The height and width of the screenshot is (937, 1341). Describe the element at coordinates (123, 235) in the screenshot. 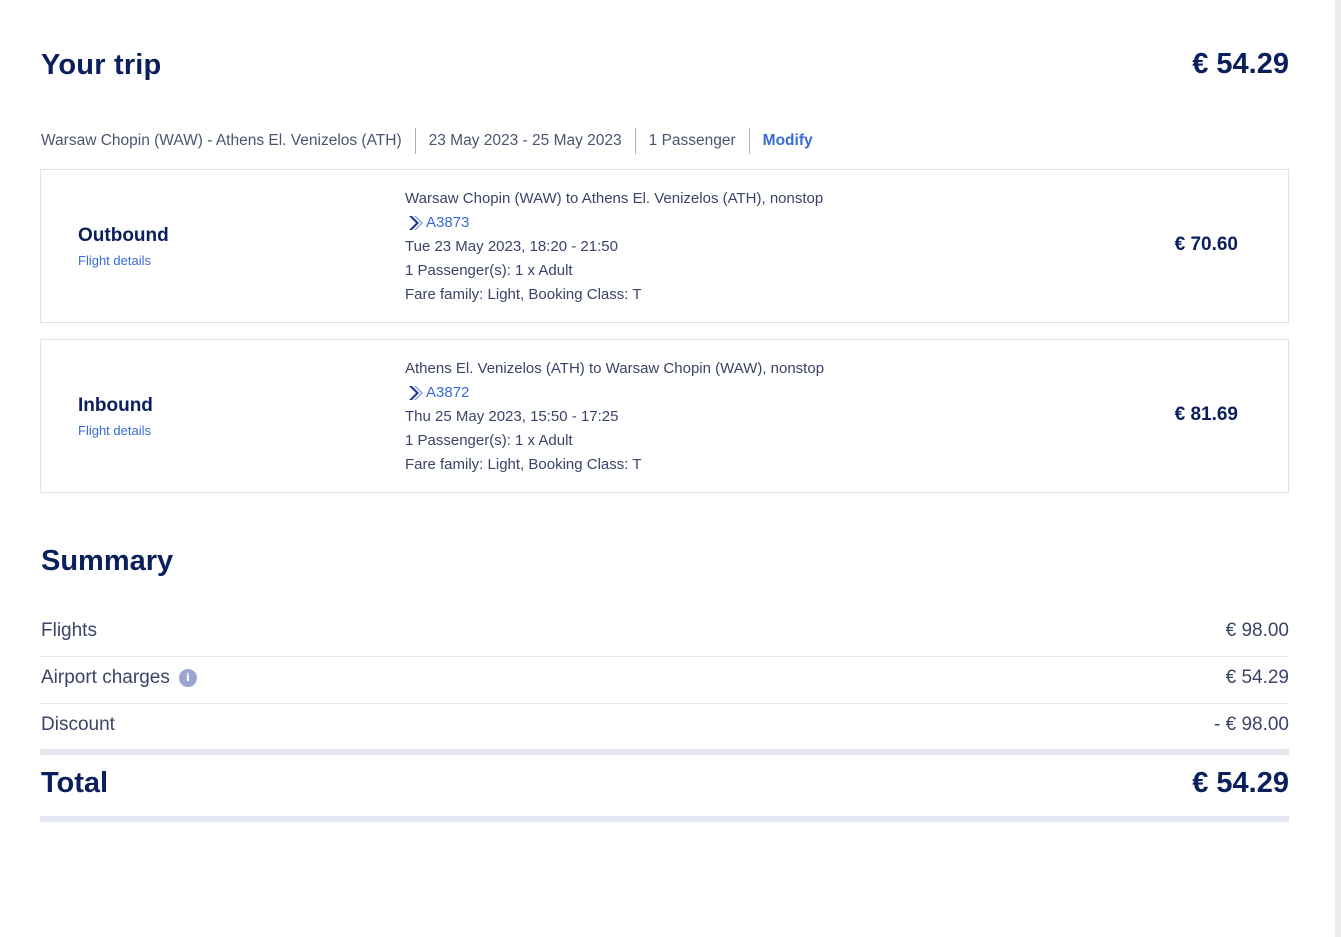

I see `direction-title: Outbound` at that location.